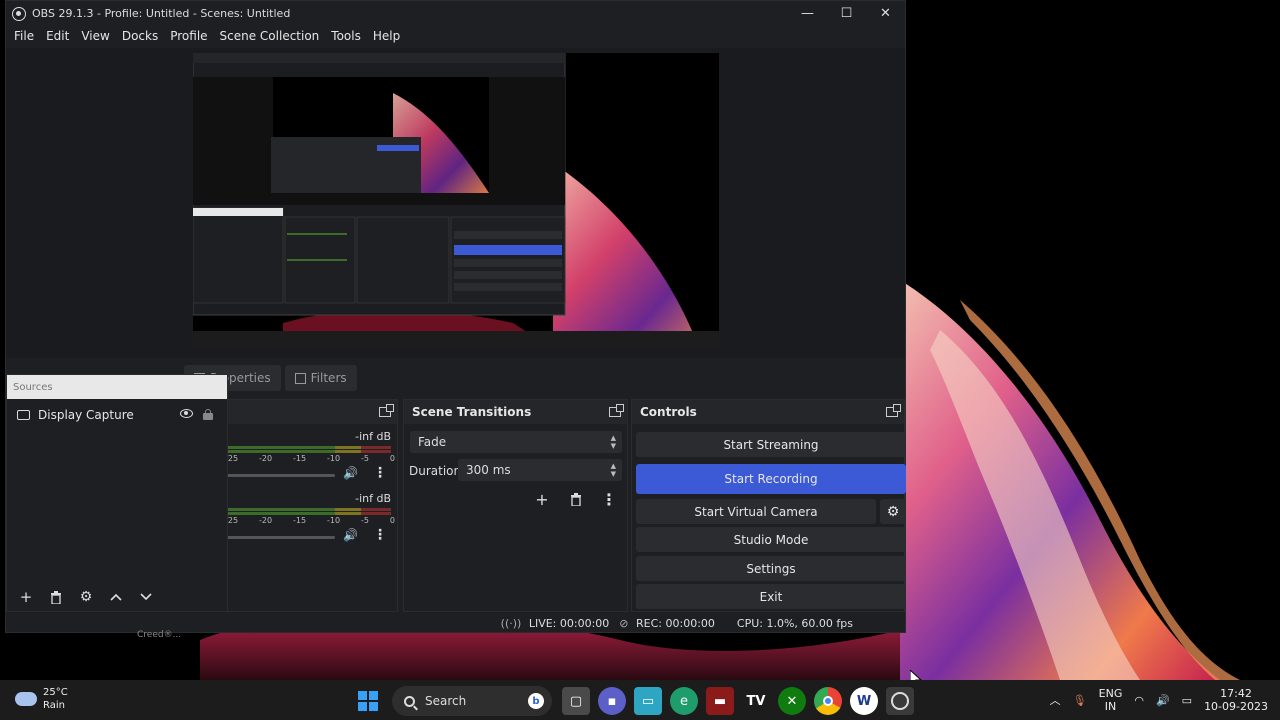 The image size is (1280, 720). I want to click on clock: 17:42 10-09-2023, so click(1236, 700).